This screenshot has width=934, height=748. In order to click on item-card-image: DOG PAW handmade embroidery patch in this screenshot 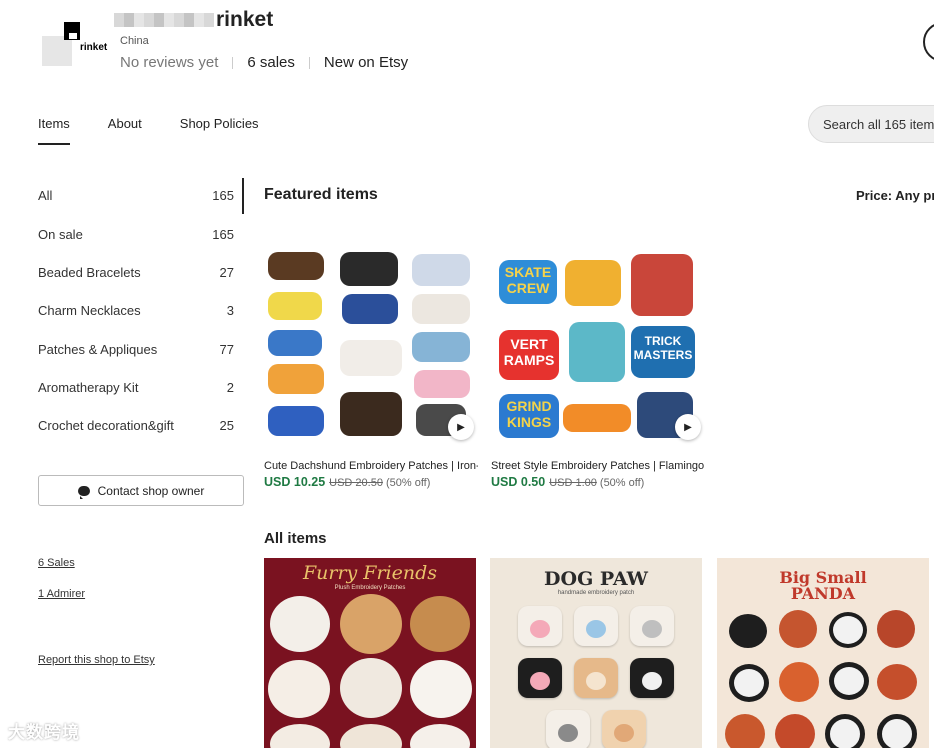, I will do `click(596, 653)`.